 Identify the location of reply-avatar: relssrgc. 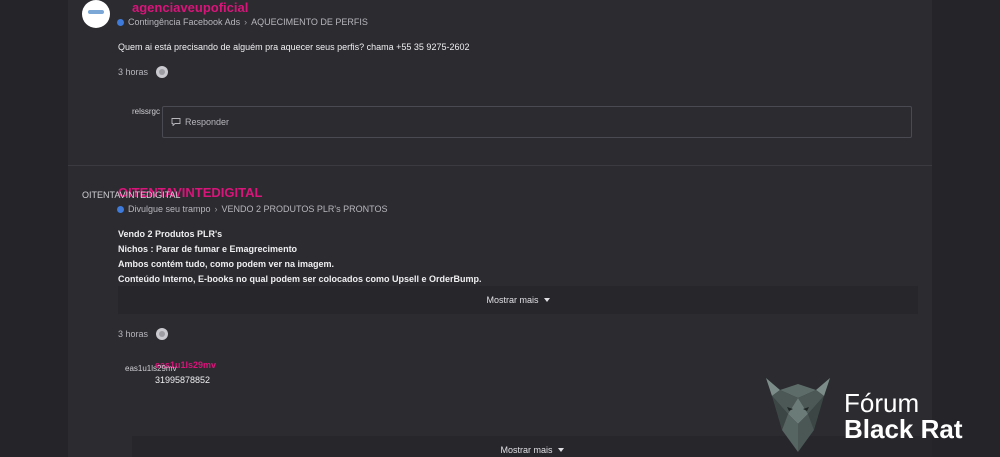
(146, 111).